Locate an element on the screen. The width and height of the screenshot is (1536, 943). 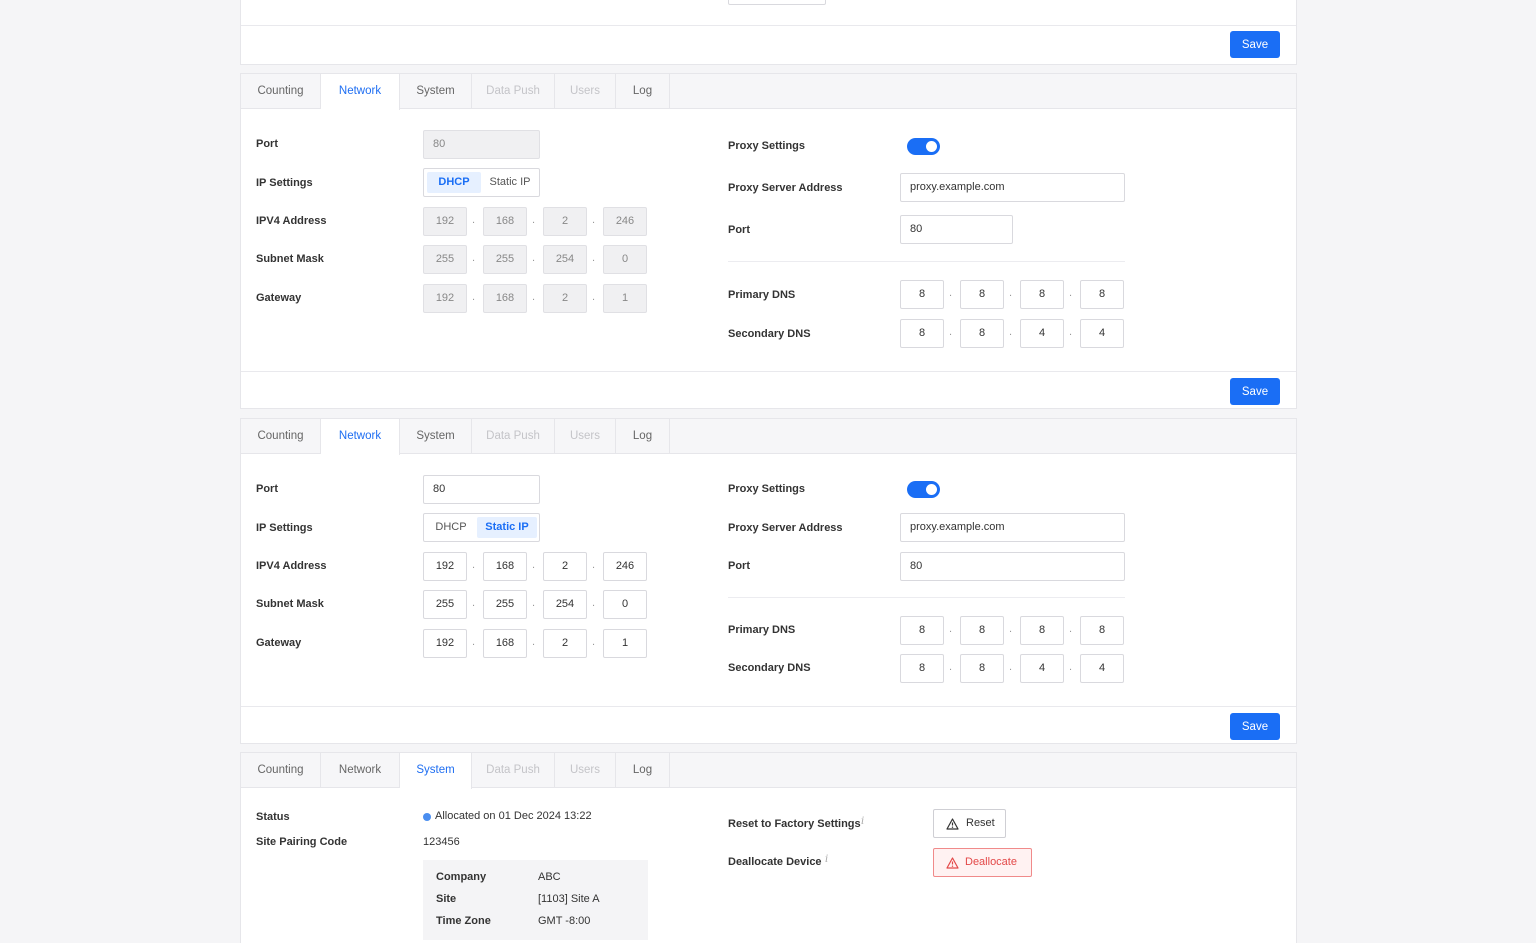
deallocate-button: Deallocate is located at coordinates (982, 862).